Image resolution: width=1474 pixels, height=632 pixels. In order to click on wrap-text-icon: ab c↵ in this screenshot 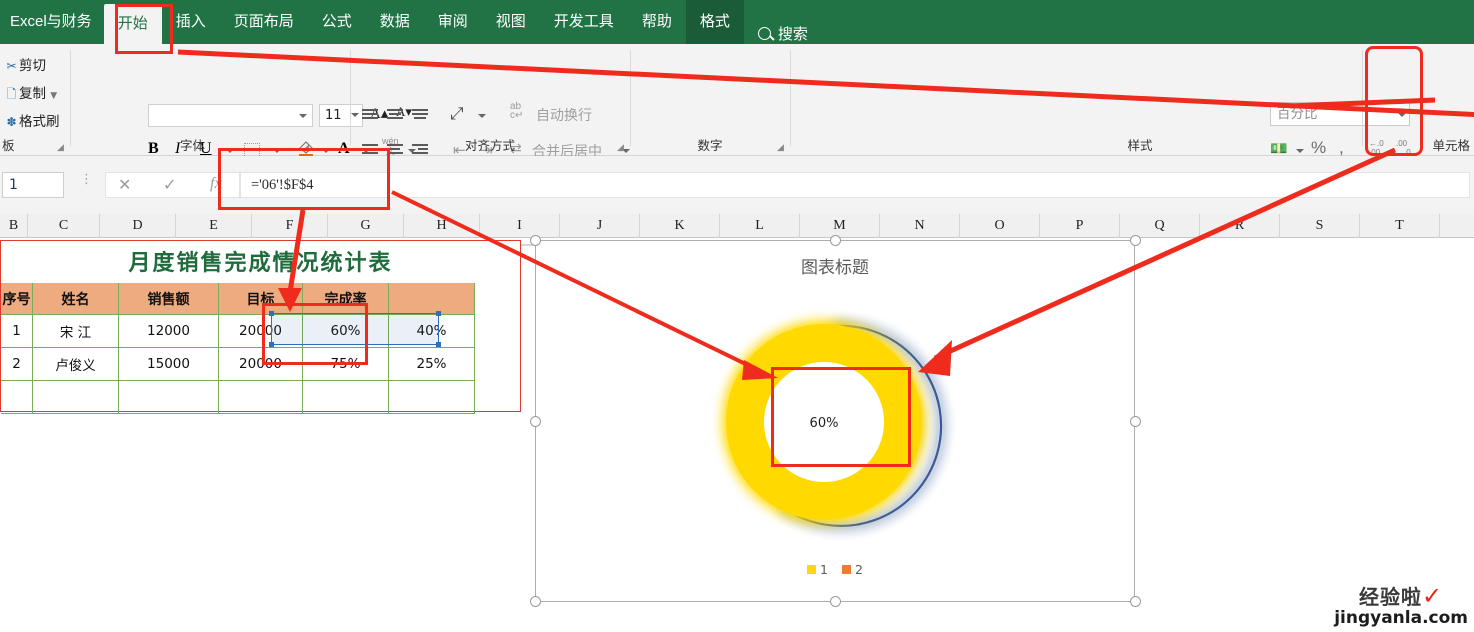, I will do `click(517, 111)`.